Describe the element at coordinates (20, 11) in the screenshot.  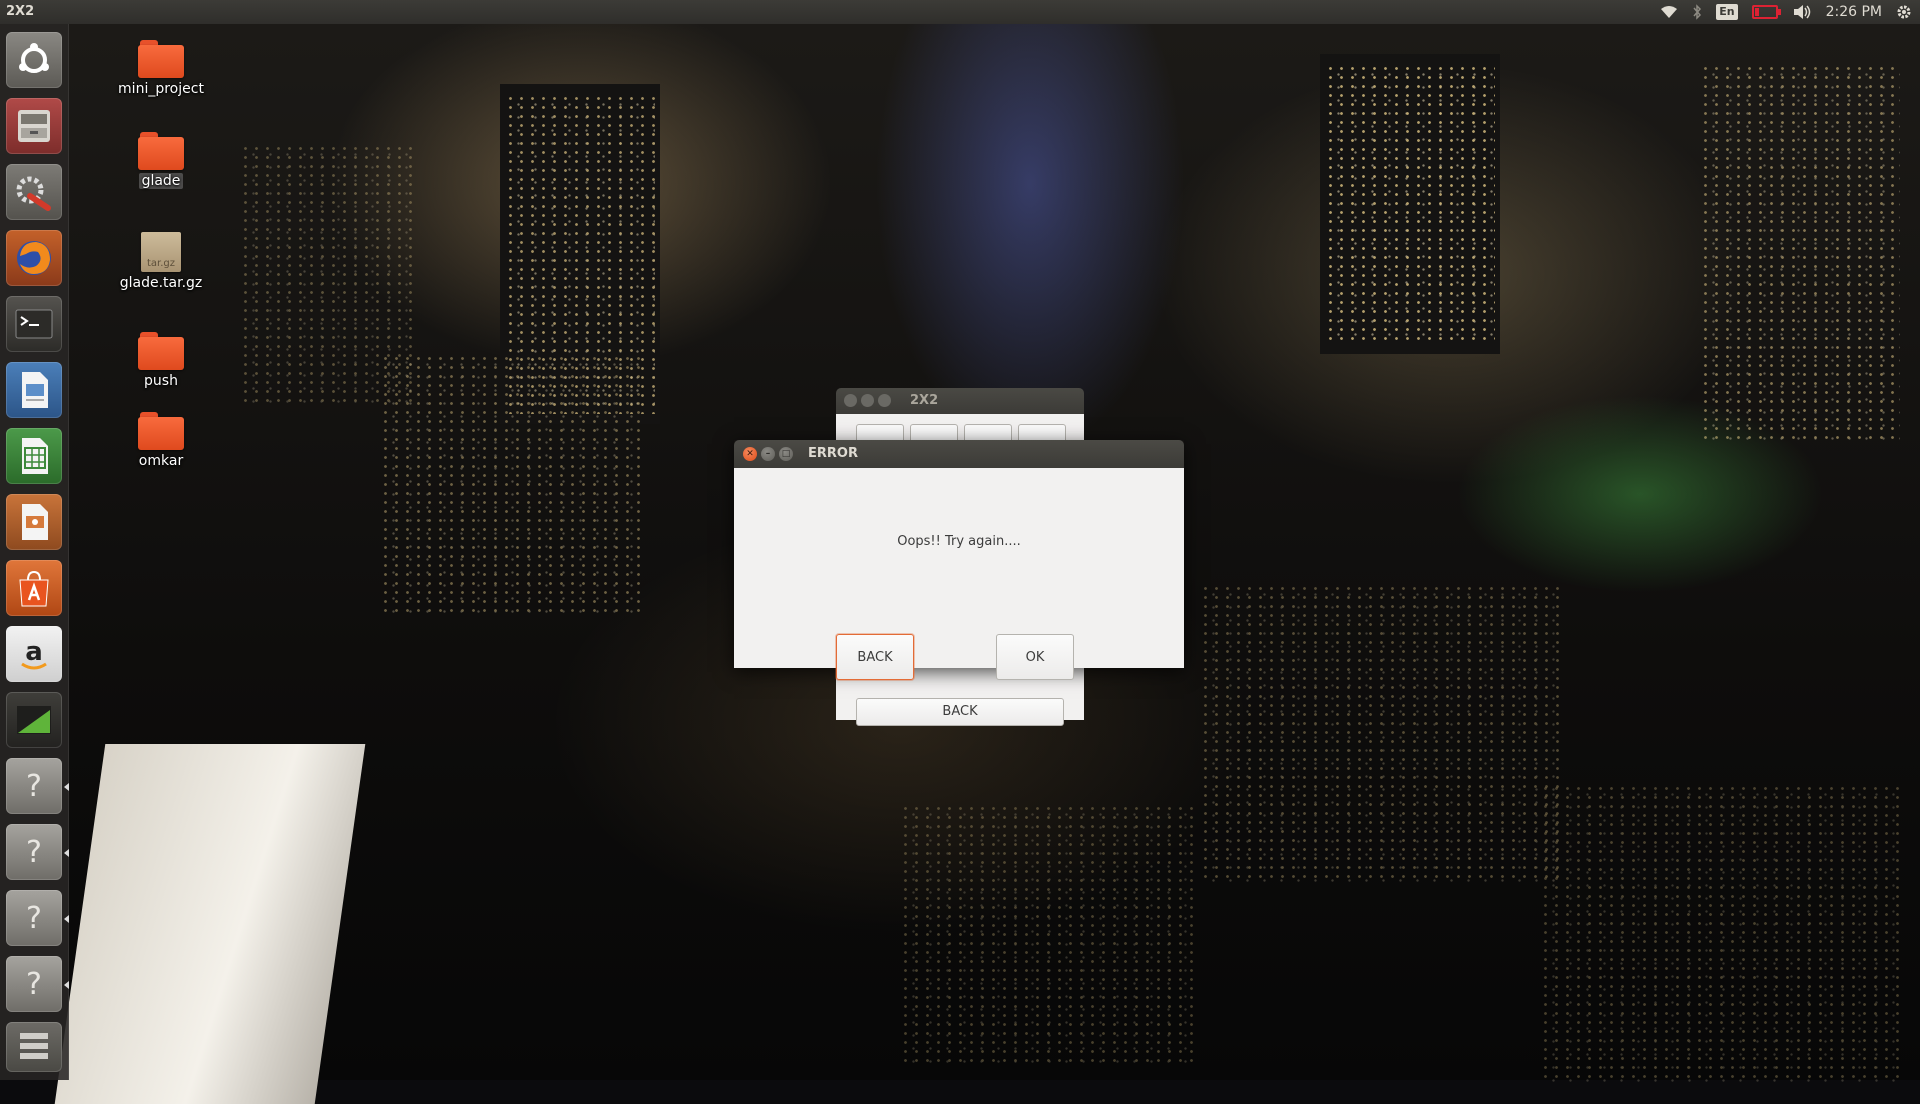
I see `active-app-title: 2X2` at that location.